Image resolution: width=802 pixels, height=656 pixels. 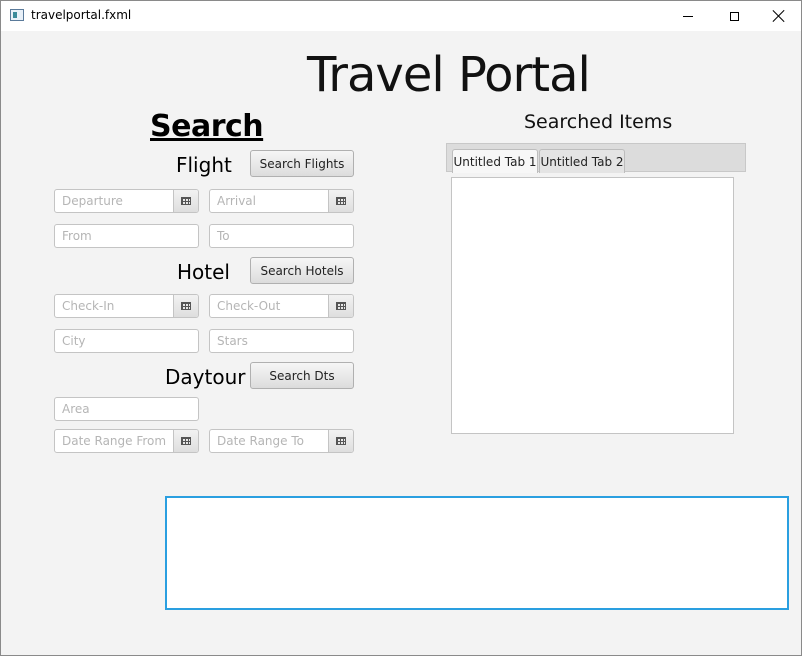 What do you see at coordinates (126, 409) in the screenshot?
I see `area-input: Area` at bounding box center [126, 409].